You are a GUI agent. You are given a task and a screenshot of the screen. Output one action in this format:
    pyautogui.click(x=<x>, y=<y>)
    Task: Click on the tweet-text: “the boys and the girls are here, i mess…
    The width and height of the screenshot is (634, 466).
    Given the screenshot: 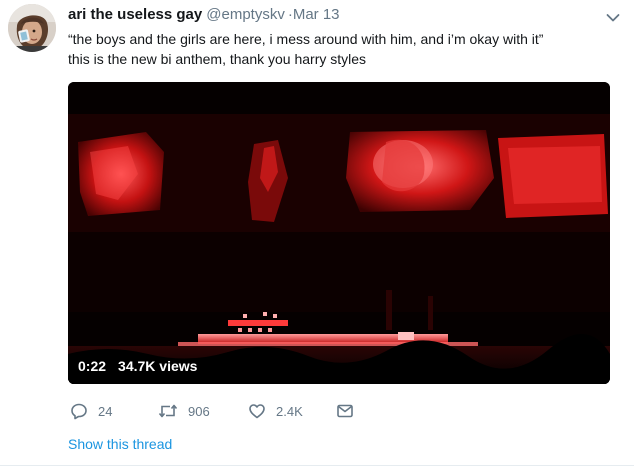 What is the action you would take?
    pyautogui.click(x=341, y=49)
    